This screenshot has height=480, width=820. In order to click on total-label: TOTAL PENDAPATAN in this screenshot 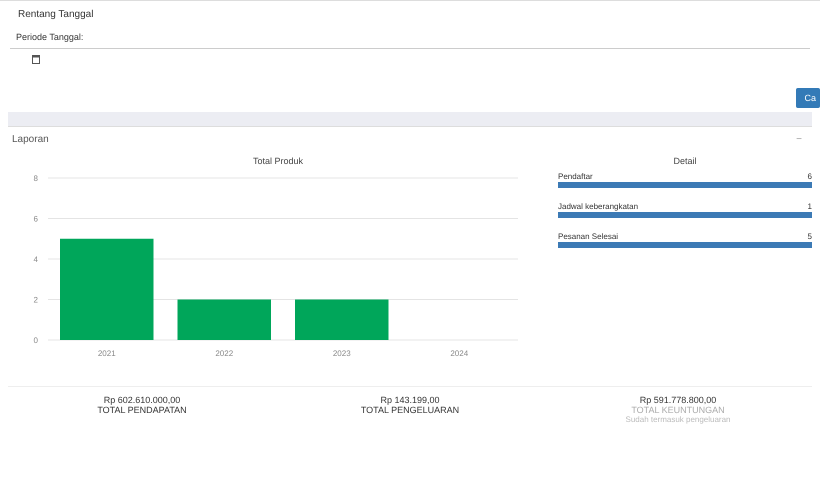, I will do `click(142, 410)`.